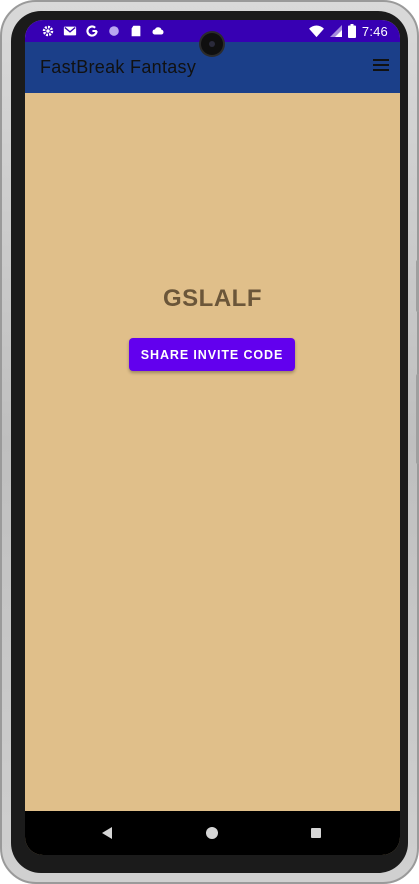 The image size is (419, 884). Describe the element at coordinates (335, 31) in the screenshot. I see `signal-icon` at that location.